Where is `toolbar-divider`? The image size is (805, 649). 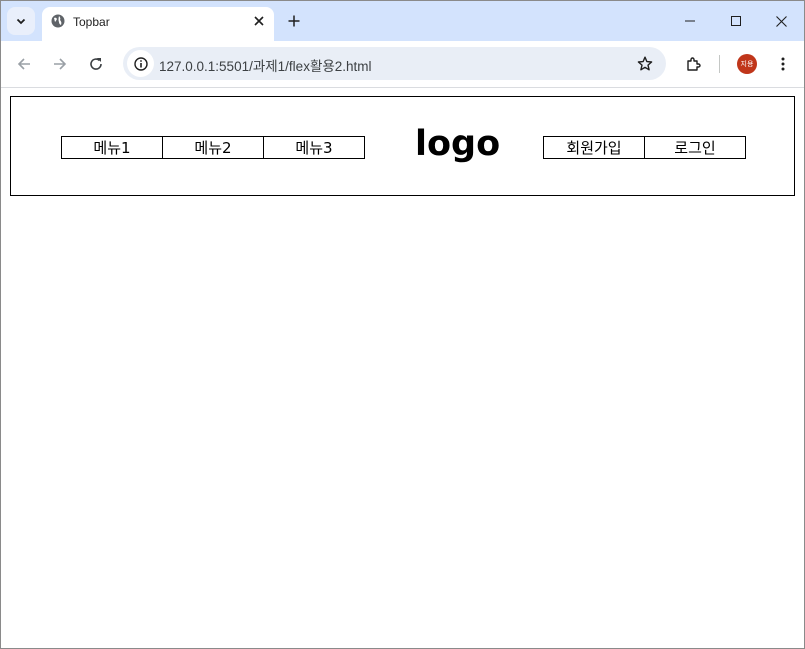 toolbar-divider is located at coordinates (719, 64).